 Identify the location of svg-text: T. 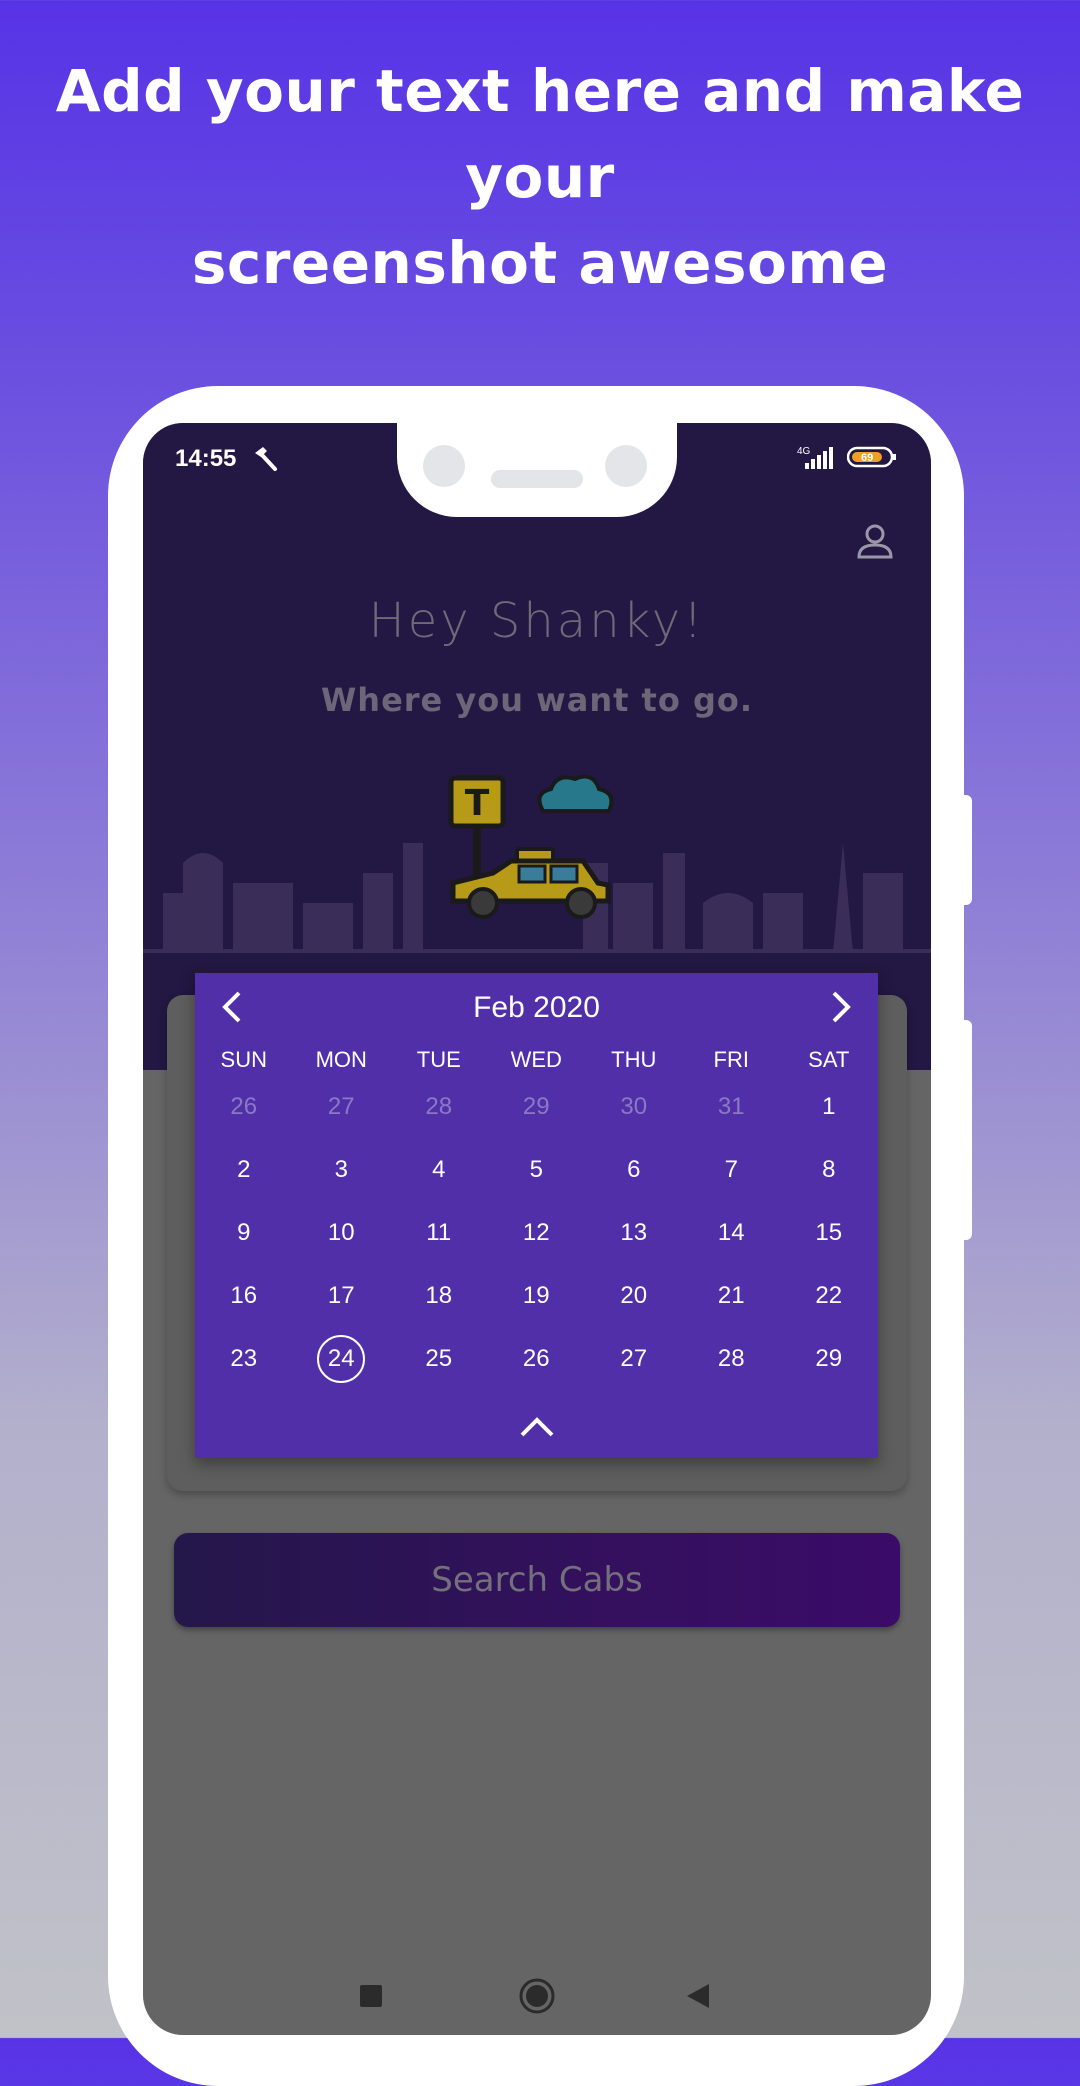
(477, 803).